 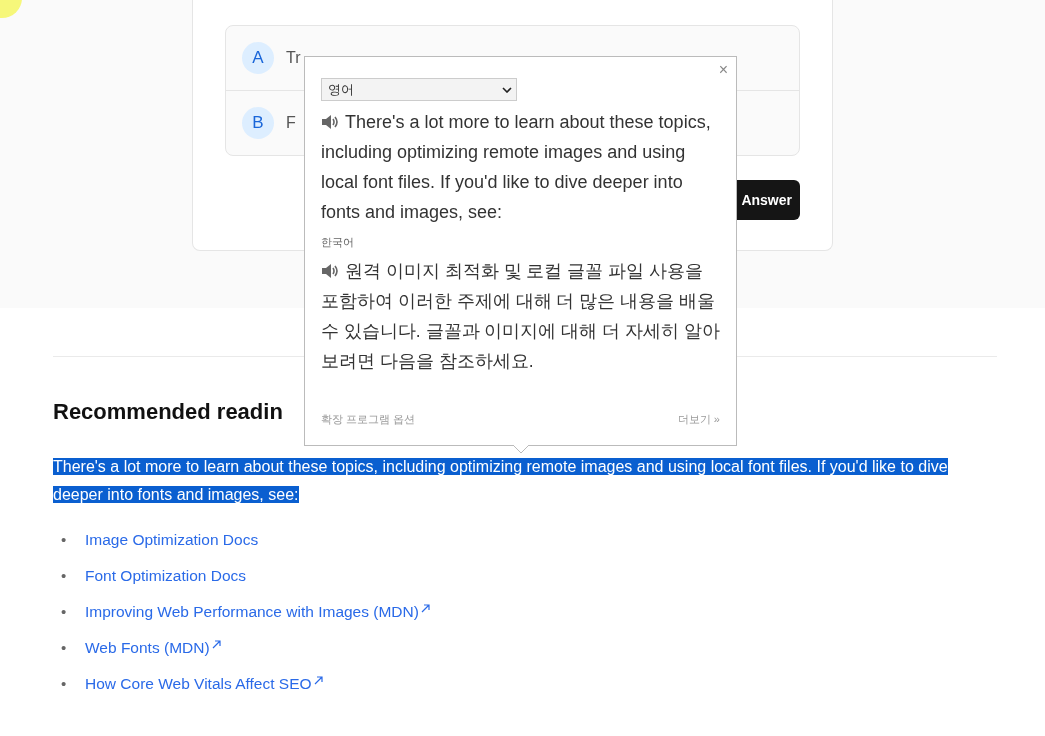 I want to click on option-text: F, so click(x=291, y=123).